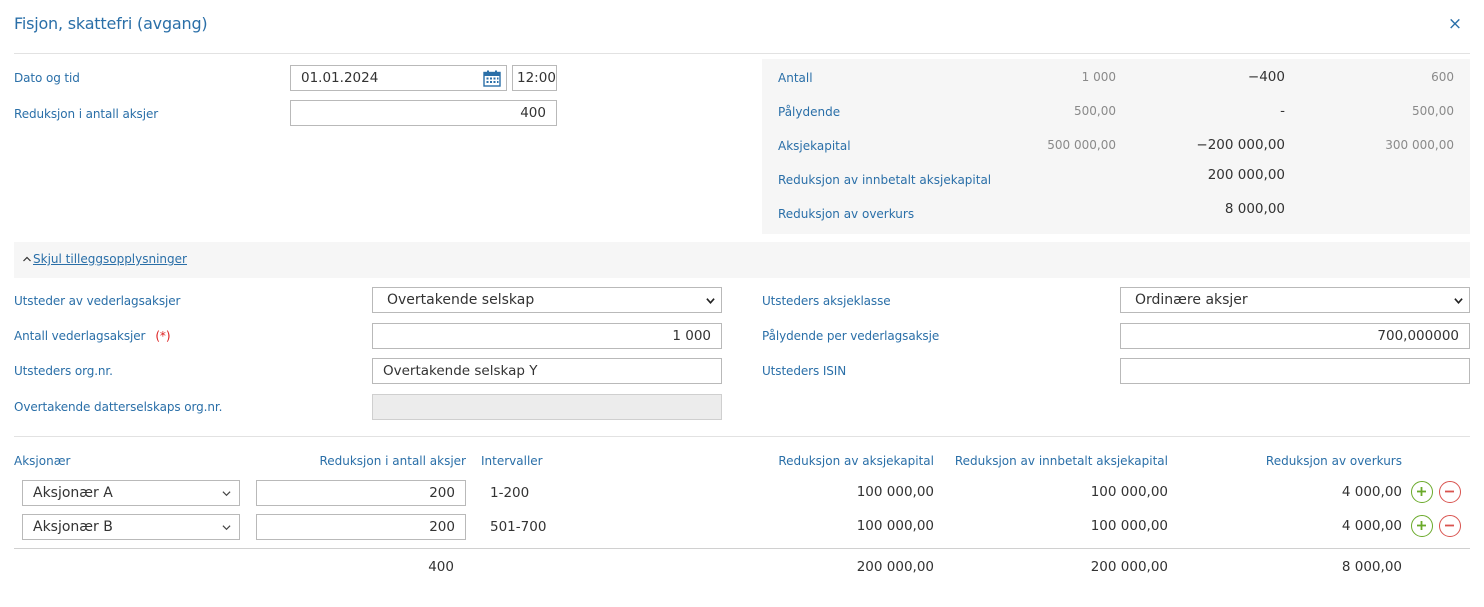 The image size is (1484, 607). Describe the element at coordinates (742, 548) in the screenshot. I see `totals-divider` at that location.